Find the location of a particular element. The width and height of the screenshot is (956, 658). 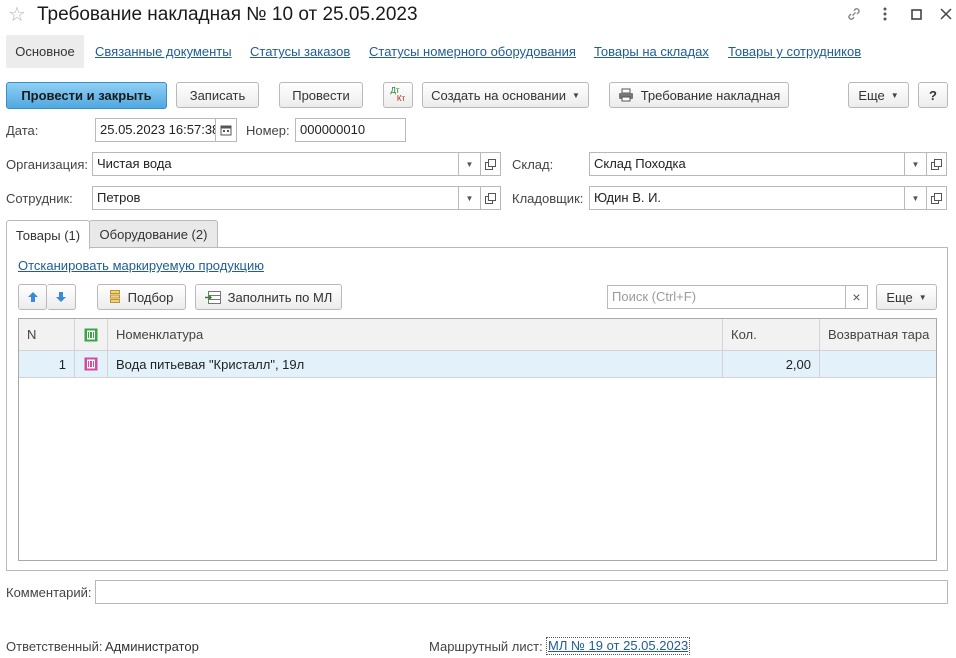

create-based-on-button: Создать на основании ▼ is located at coordinates (505, 95).